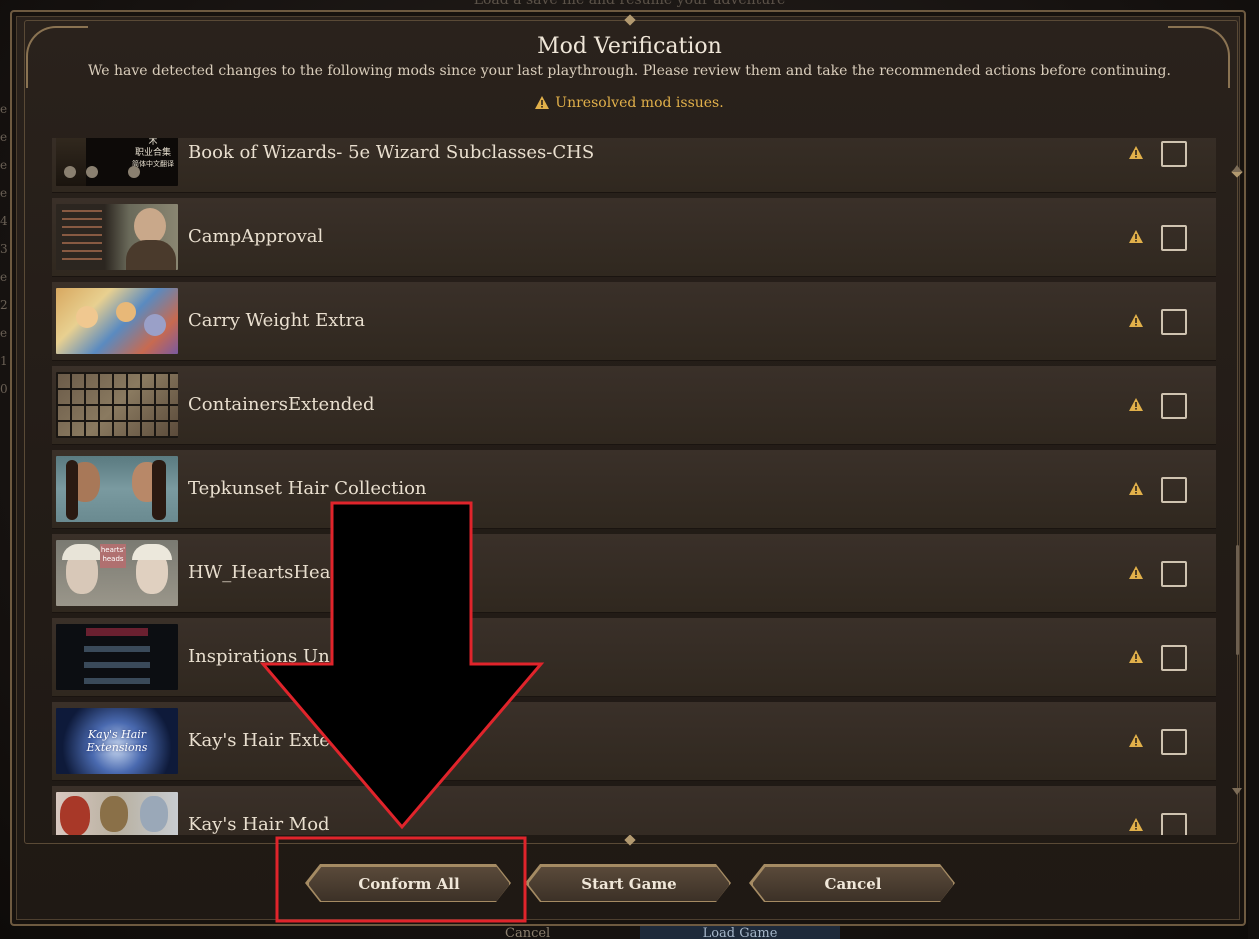 The width and height of the screenshot is (1259, 939). I want to click on issues-status: Unresolved mod issues., so click(629, 103).